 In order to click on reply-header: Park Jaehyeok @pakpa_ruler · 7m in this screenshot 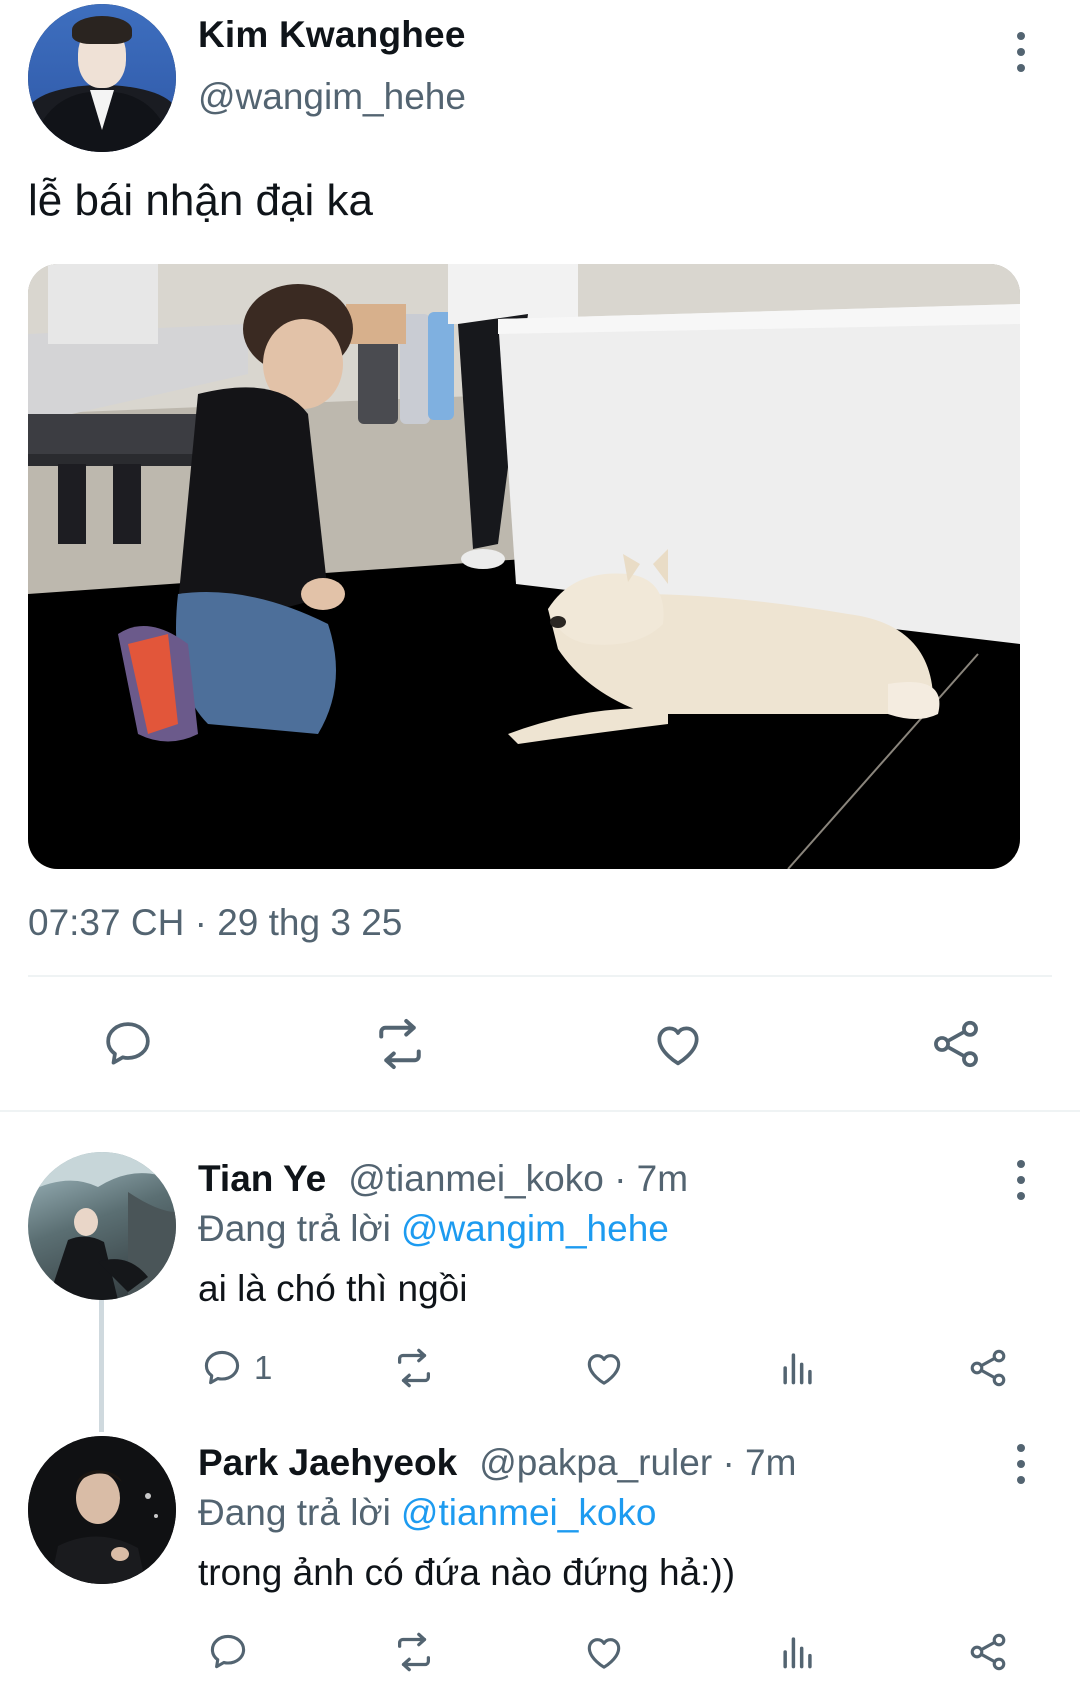, I will do `click(497, 1463)`.